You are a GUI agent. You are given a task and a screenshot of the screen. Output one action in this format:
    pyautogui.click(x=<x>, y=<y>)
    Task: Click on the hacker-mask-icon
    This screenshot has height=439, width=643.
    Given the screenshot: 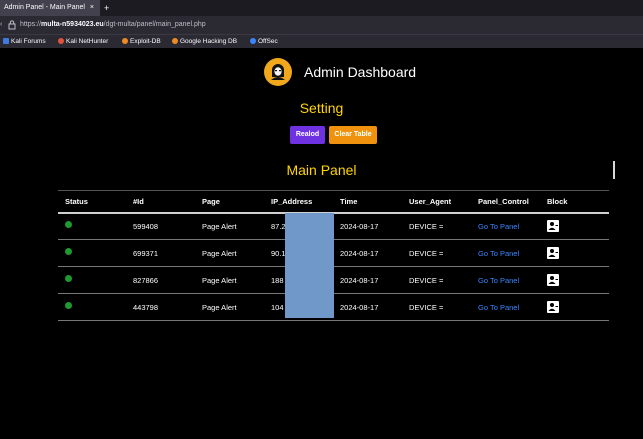 What is the action you would take?
    pyautogui.click(x=278, y=72)
    